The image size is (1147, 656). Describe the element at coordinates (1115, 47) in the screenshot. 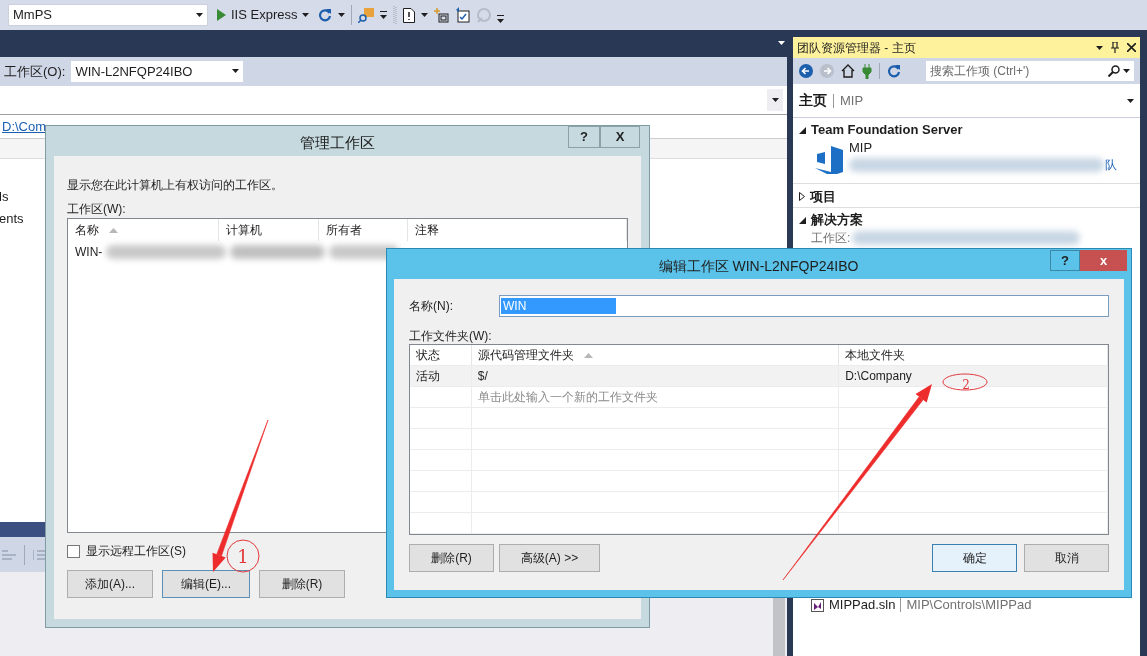

I see `pin-icon` at that location.